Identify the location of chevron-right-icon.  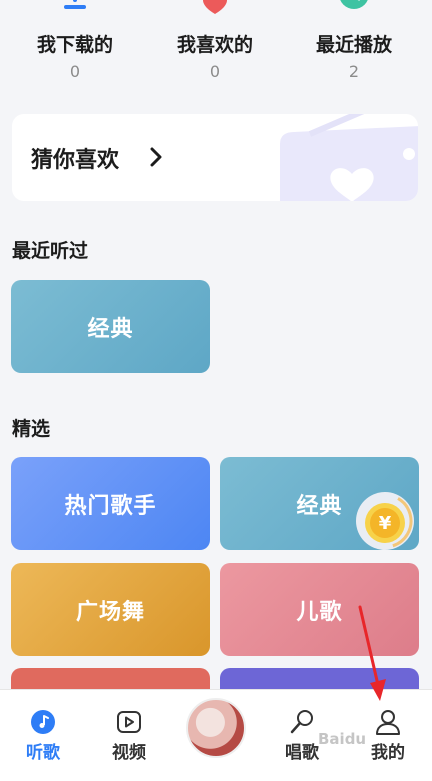
(156, 157).